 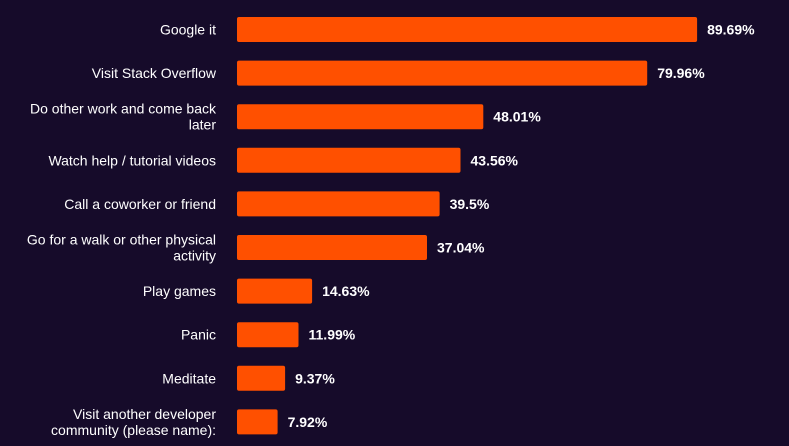 I want to click on category-label-4: Watch help / tutorial videos, so click(x=132, y=160).